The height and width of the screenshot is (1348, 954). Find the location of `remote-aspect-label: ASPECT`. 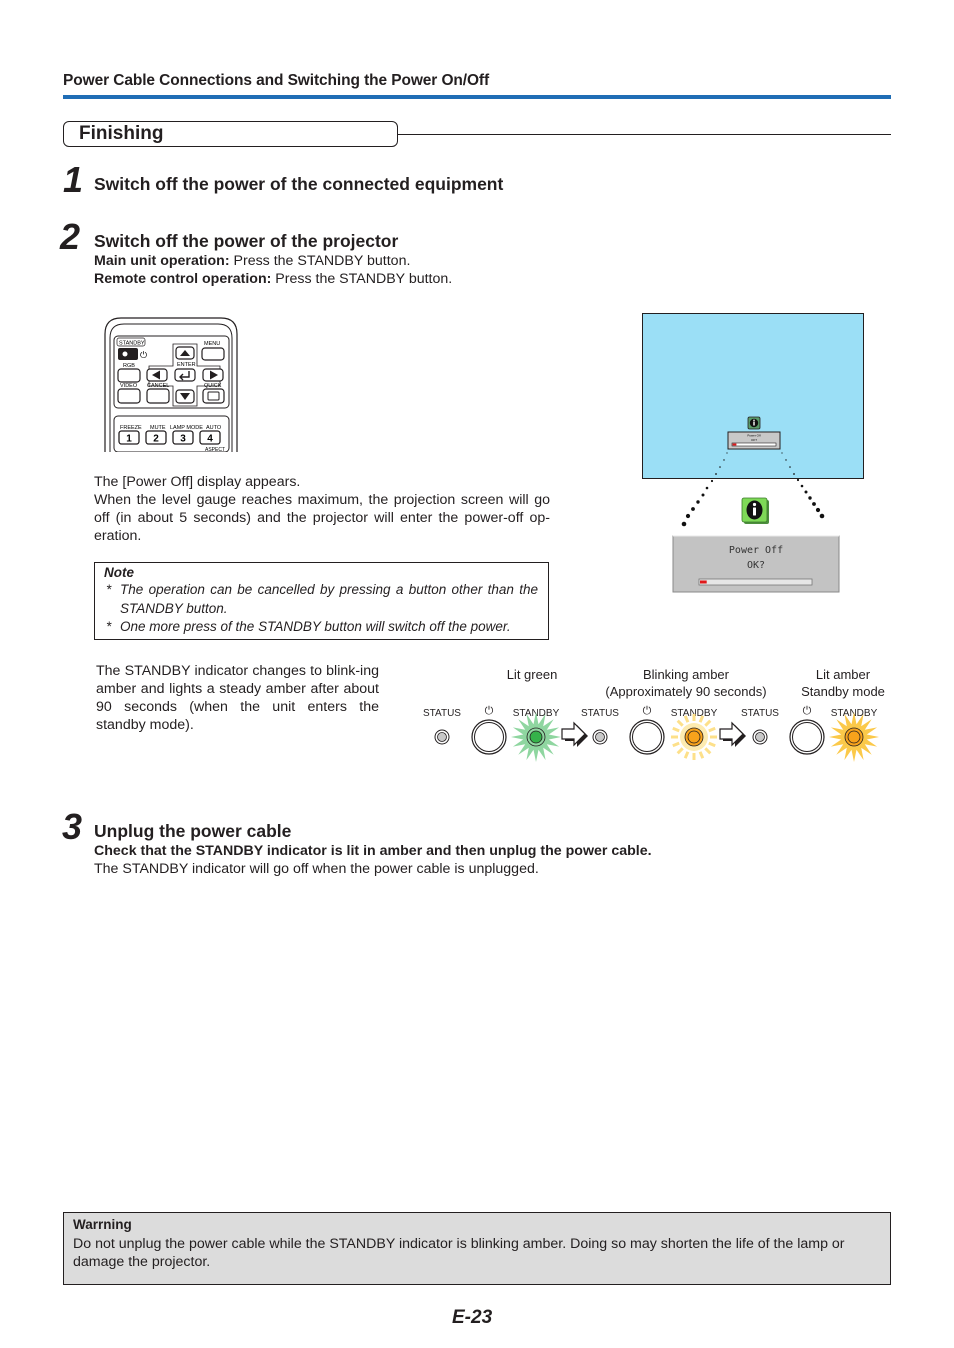

remote-aspect-label: ASPECT is located at coordinates (215, 449).